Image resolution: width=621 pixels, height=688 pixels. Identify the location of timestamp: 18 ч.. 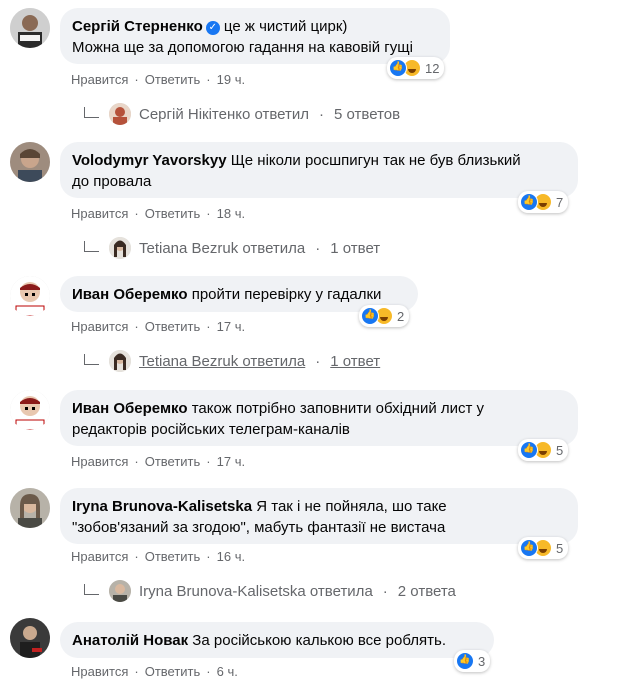
(231, 213).